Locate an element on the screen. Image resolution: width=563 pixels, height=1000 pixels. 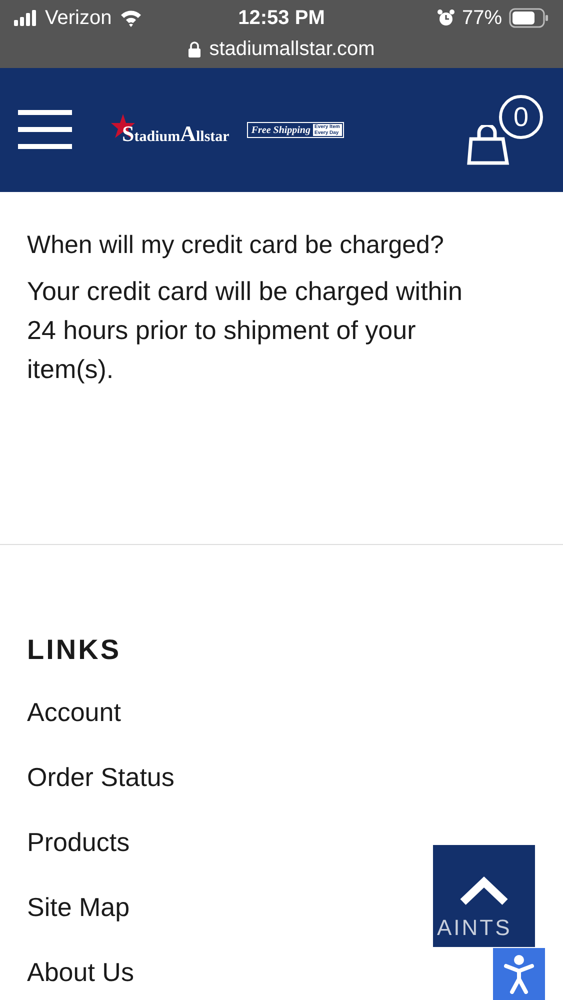
shopping-bag-icon is located at coordinates (489, 145).